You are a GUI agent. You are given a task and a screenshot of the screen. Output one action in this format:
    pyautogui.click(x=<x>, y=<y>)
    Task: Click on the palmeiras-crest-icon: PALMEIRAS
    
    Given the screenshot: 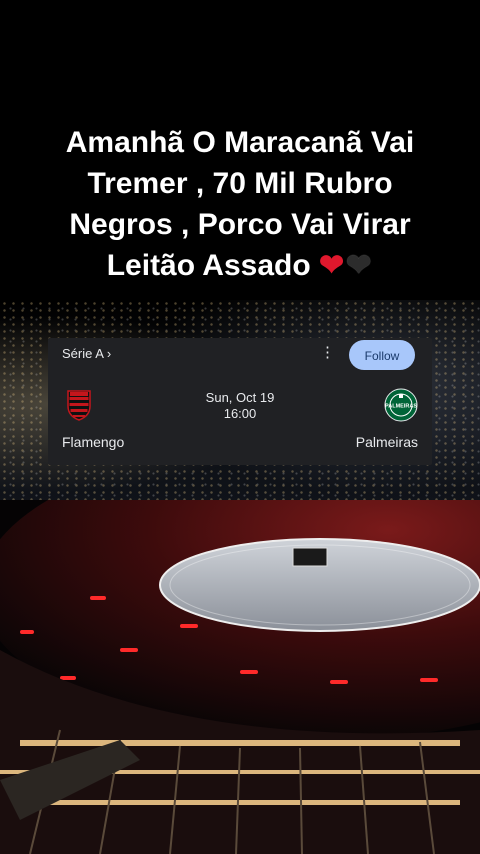 What is the action you would take?
    pyautogui.click(x=401, y=405)
    